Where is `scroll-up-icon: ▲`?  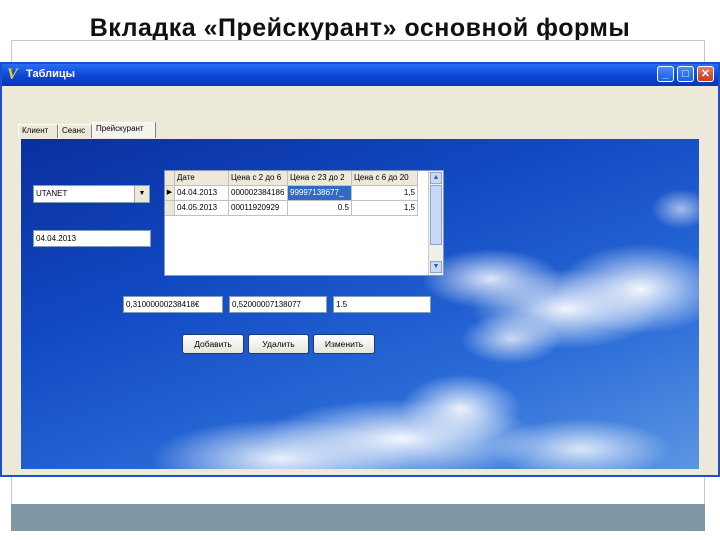
scroll-up-icon: ▲ is located at coordinates (436, 178).